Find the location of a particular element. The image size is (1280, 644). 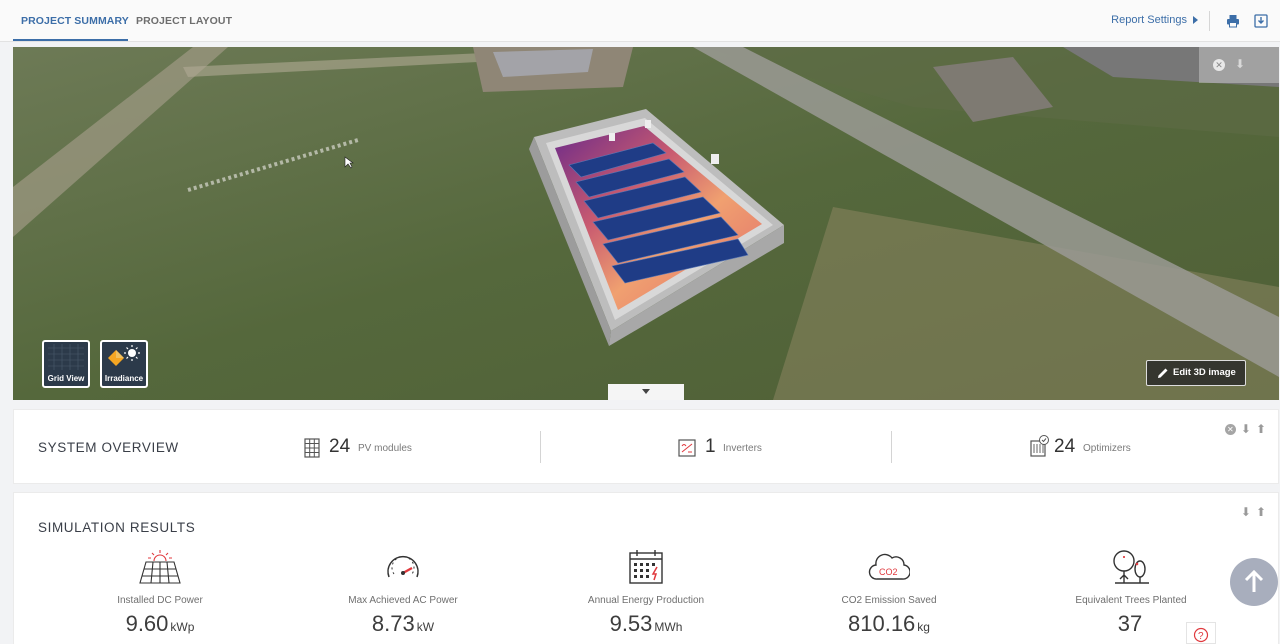

inverter-icon is located at coordinates (687, 448).